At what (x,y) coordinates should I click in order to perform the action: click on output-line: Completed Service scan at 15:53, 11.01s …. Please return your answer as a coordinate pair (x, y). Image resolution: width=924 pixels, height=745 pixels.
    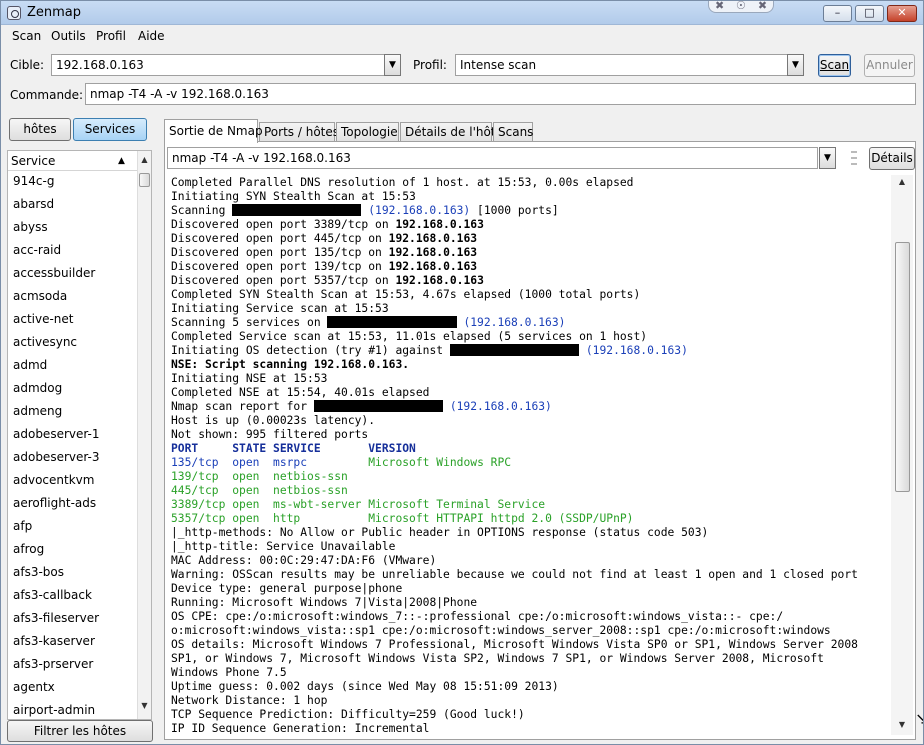
    Looking at the image, I should click on (531, 337).